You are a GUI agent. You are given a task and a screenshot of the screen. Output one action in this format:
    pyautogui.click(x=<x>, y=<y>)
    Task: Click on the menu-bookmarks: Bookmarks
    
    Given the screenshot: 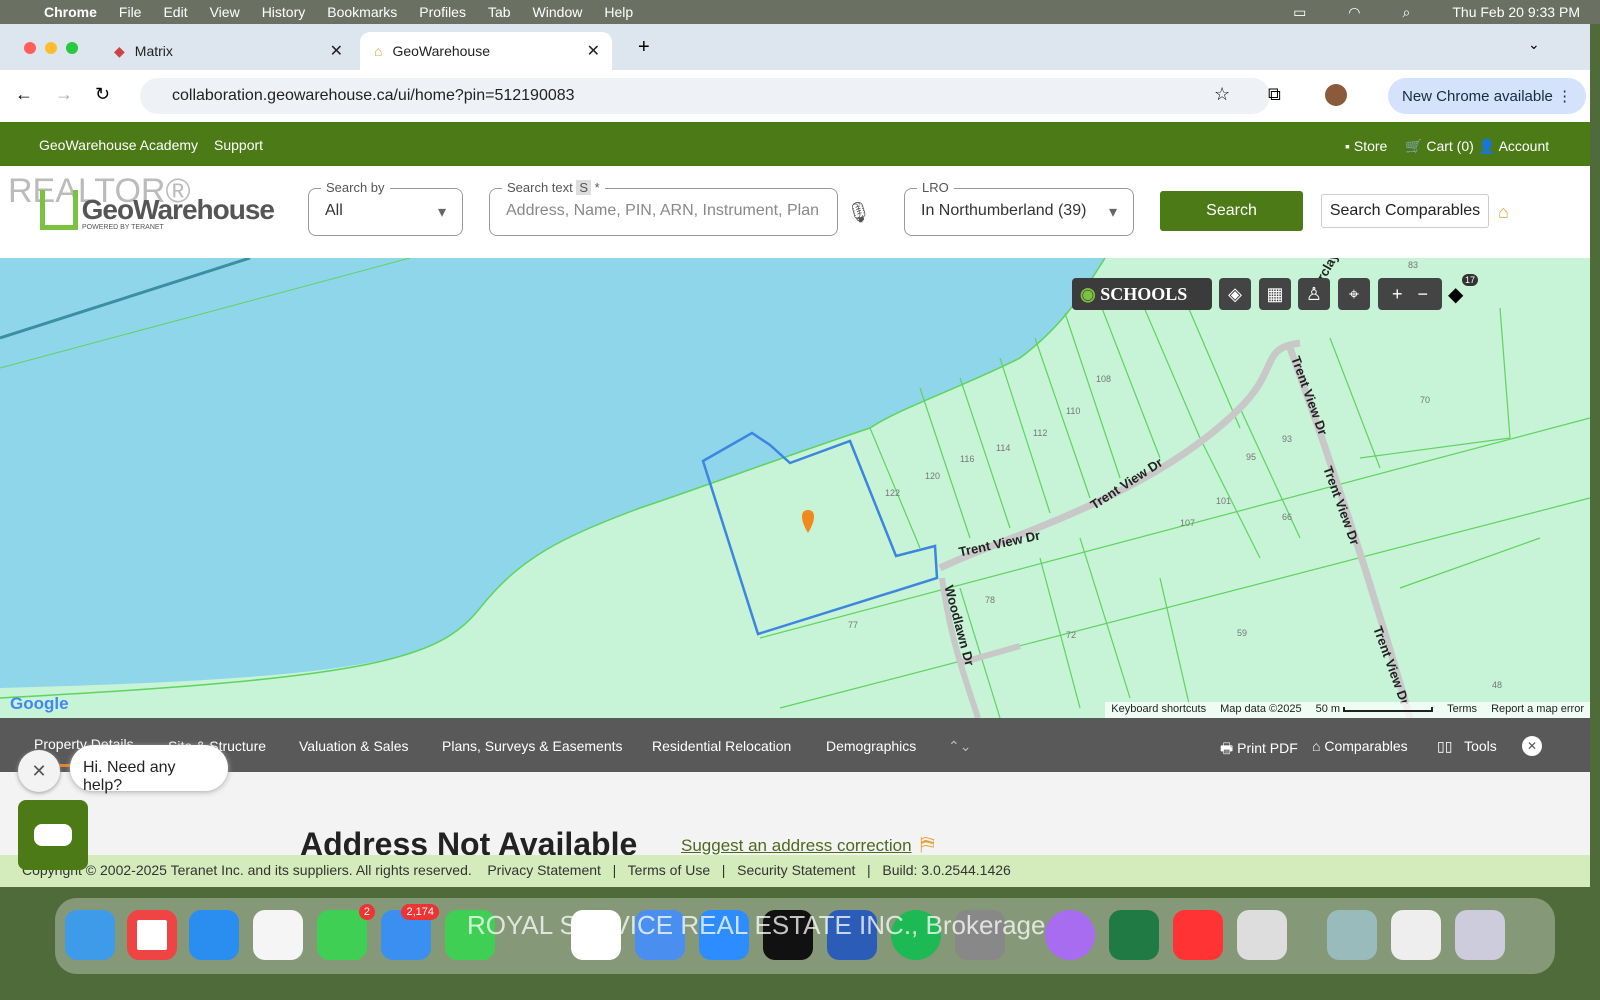 What is the action you would take?
    pyautogui.click(x=362, y=12)
    